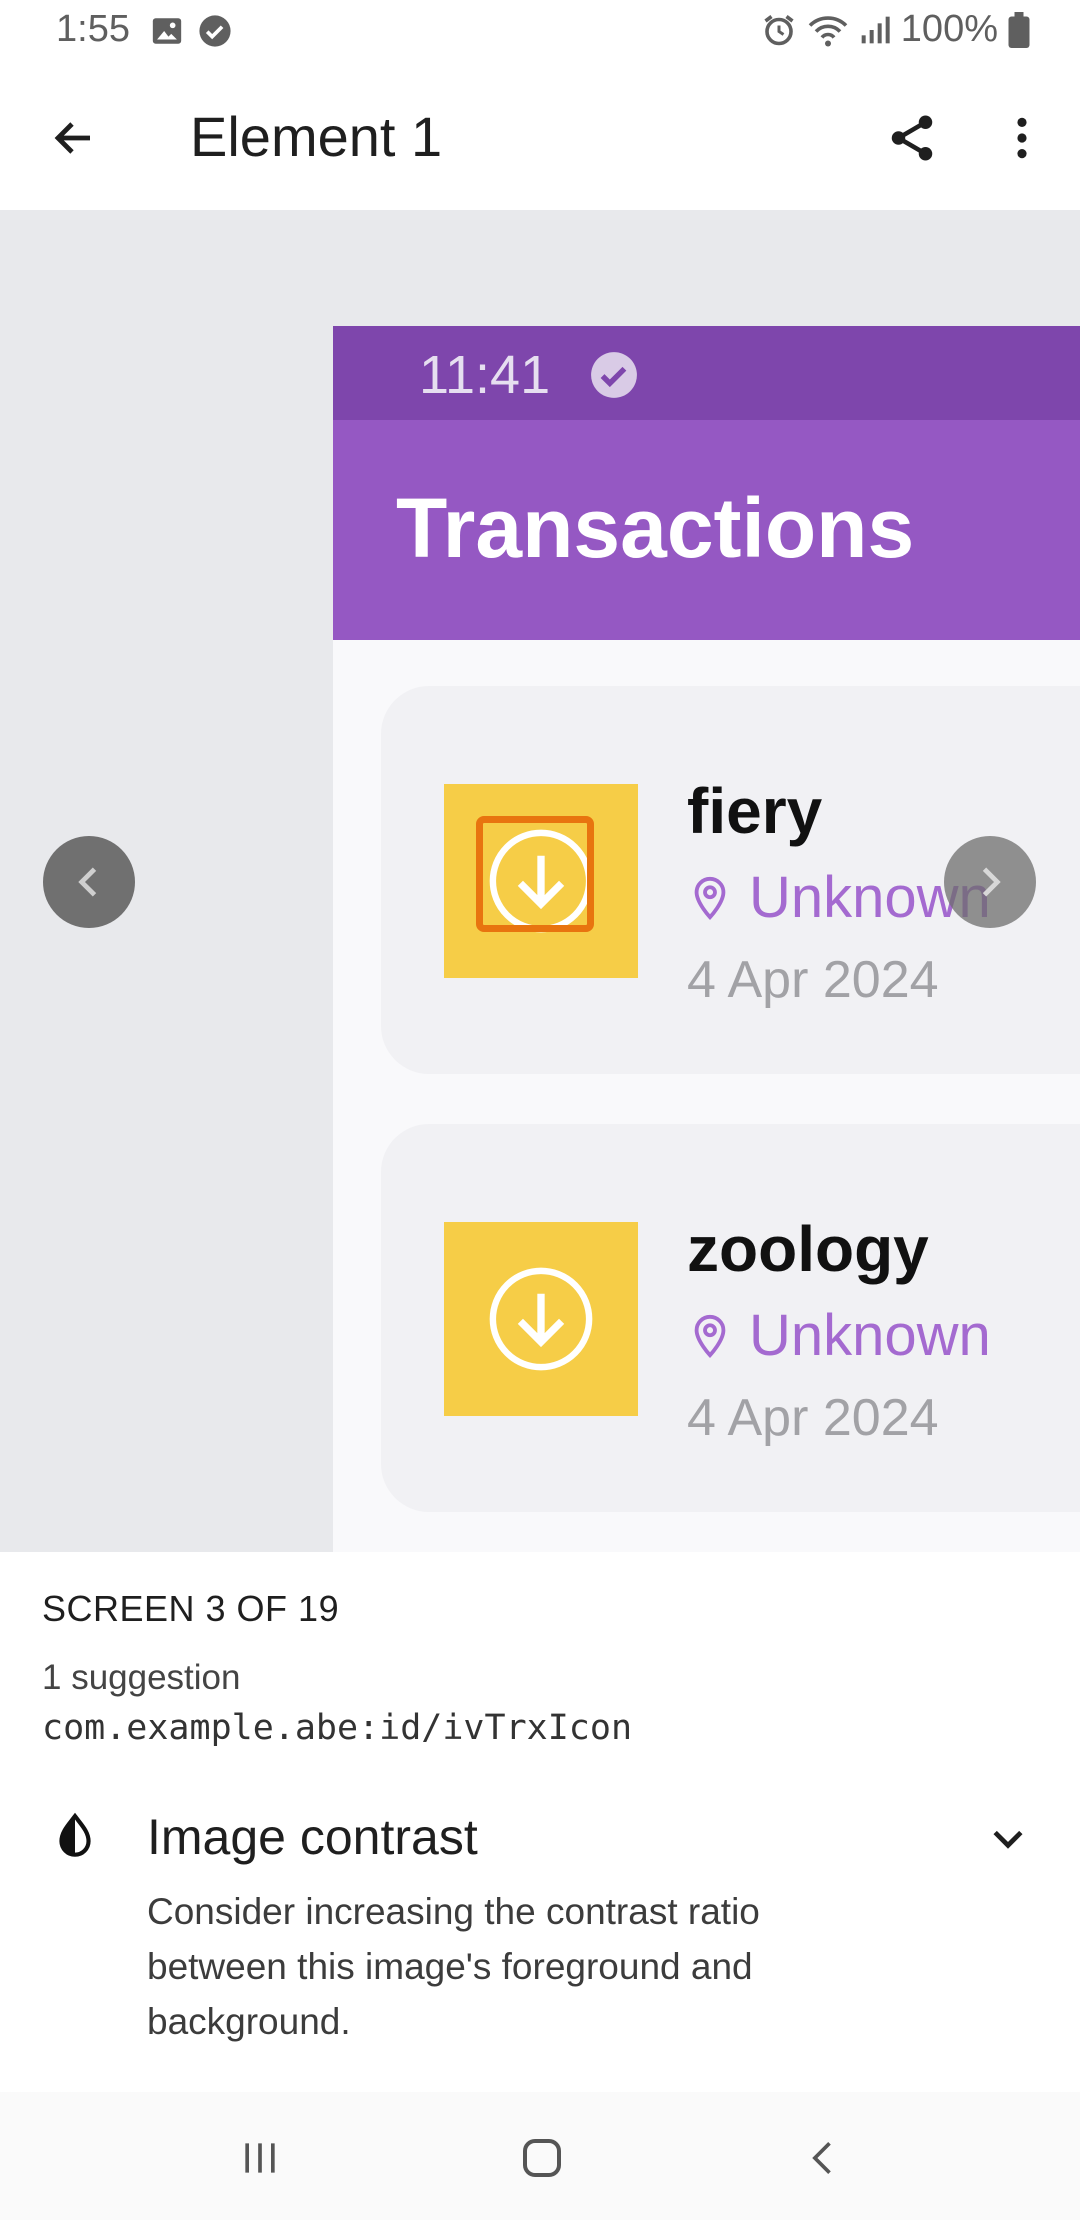  I want to click on more-options-button, so click(1022, 138).